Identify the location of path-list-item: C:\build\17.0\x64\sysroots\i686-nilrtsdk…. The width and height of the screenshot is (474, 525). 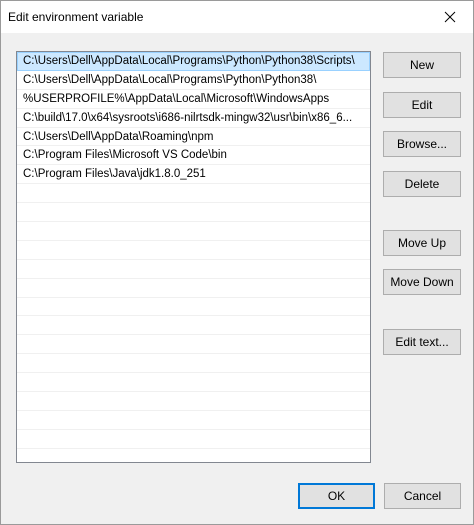
(193, 118).